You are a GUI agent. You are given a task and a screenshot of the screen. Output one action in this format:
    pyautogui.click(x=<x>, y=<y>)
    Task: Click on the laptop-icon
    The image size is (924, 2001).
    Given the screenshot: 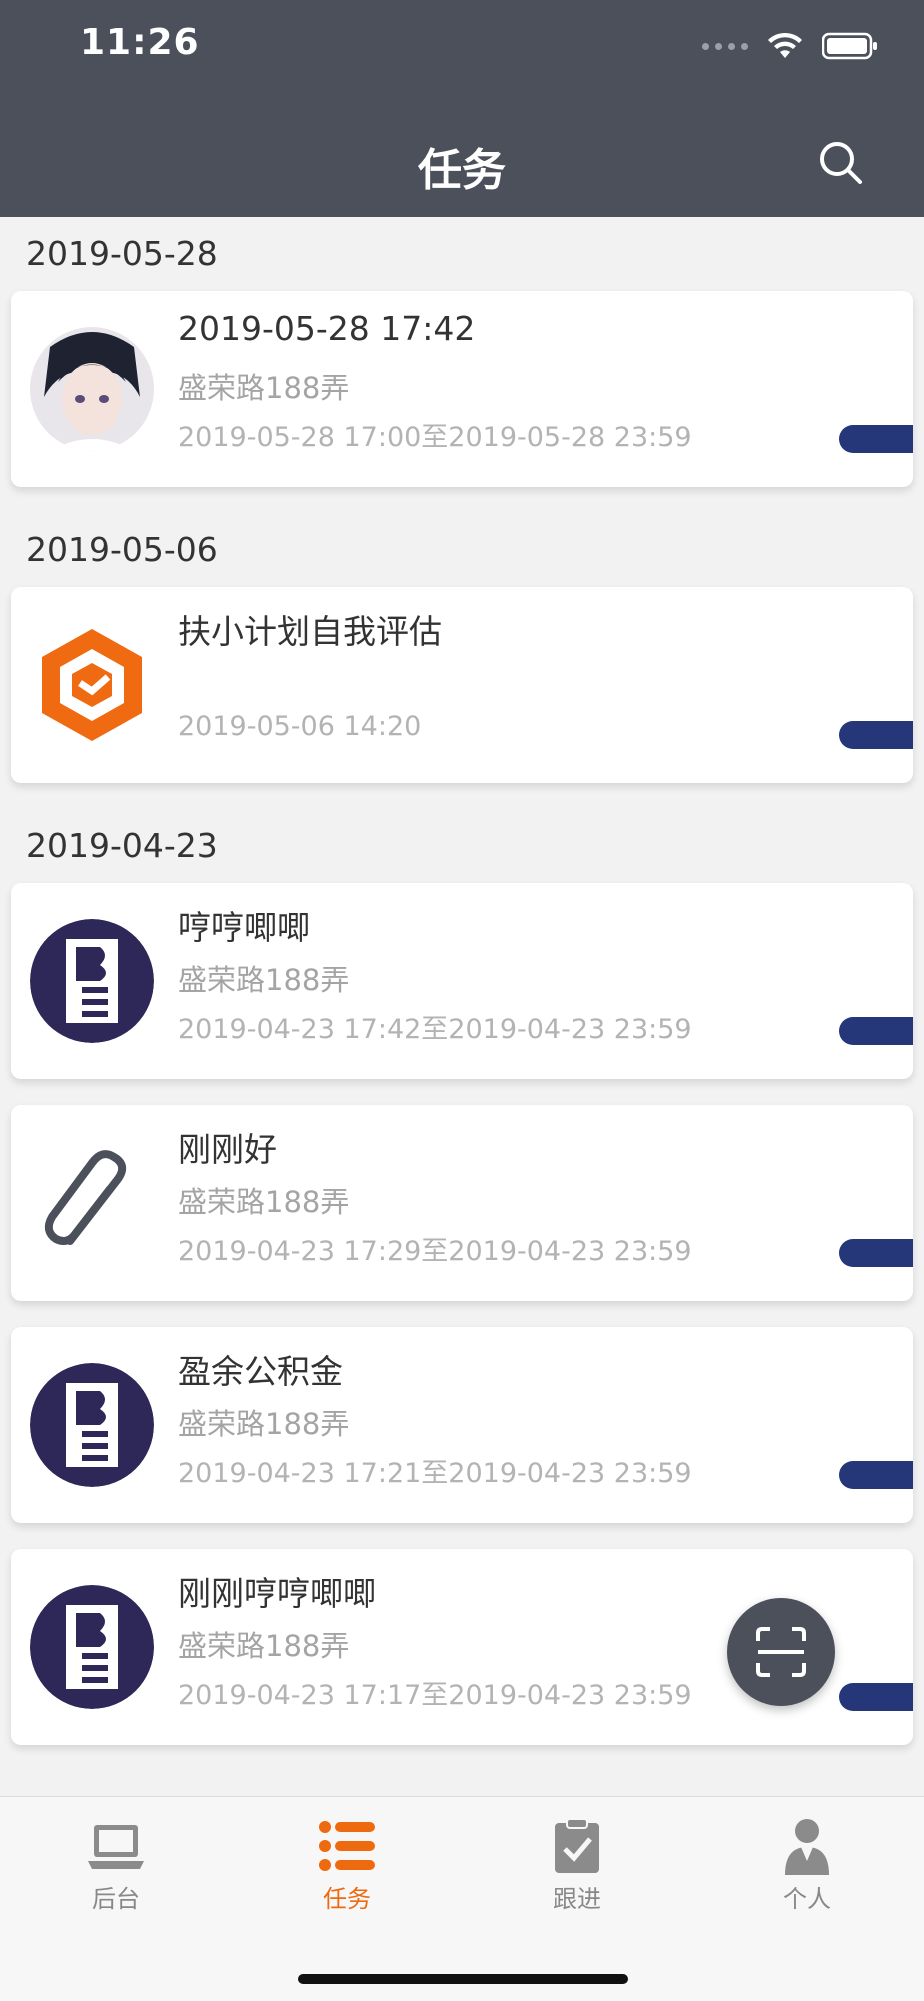 What is the action you would take?
    pyautogui.click(x=116, y=1846)
    